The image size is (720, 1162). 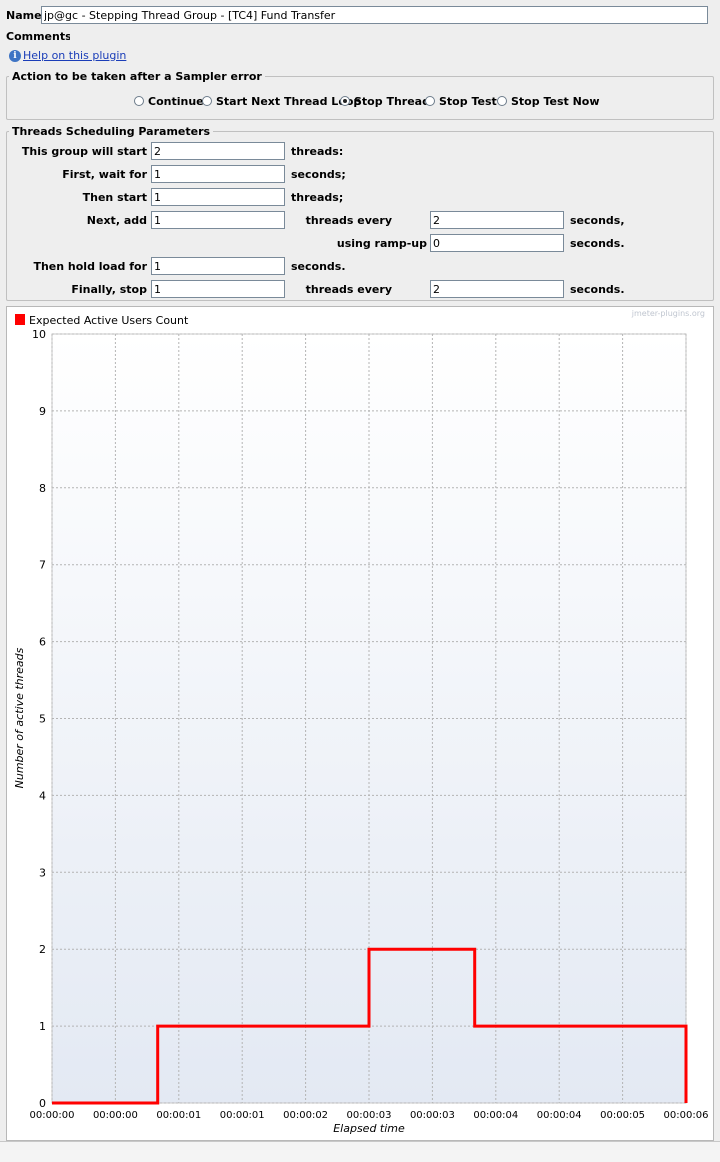 I want to click on start-threads-field, so click(x=218, y=151).